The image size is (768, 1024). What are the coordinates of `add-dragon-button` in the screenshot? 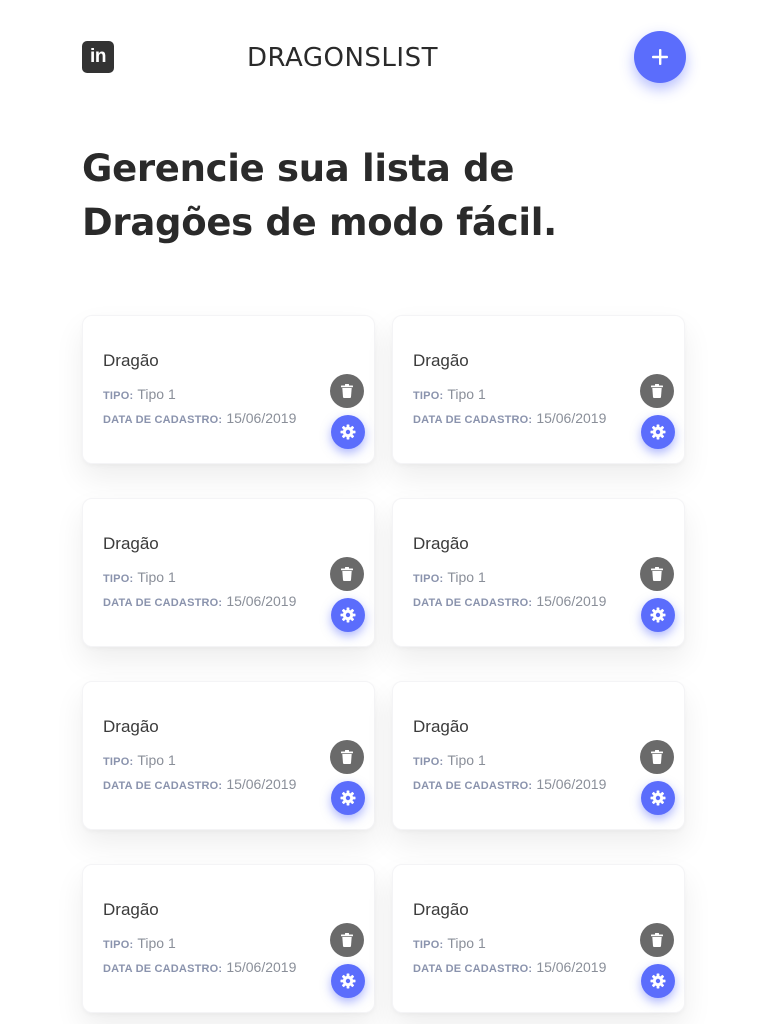 It's located at (660, 57).